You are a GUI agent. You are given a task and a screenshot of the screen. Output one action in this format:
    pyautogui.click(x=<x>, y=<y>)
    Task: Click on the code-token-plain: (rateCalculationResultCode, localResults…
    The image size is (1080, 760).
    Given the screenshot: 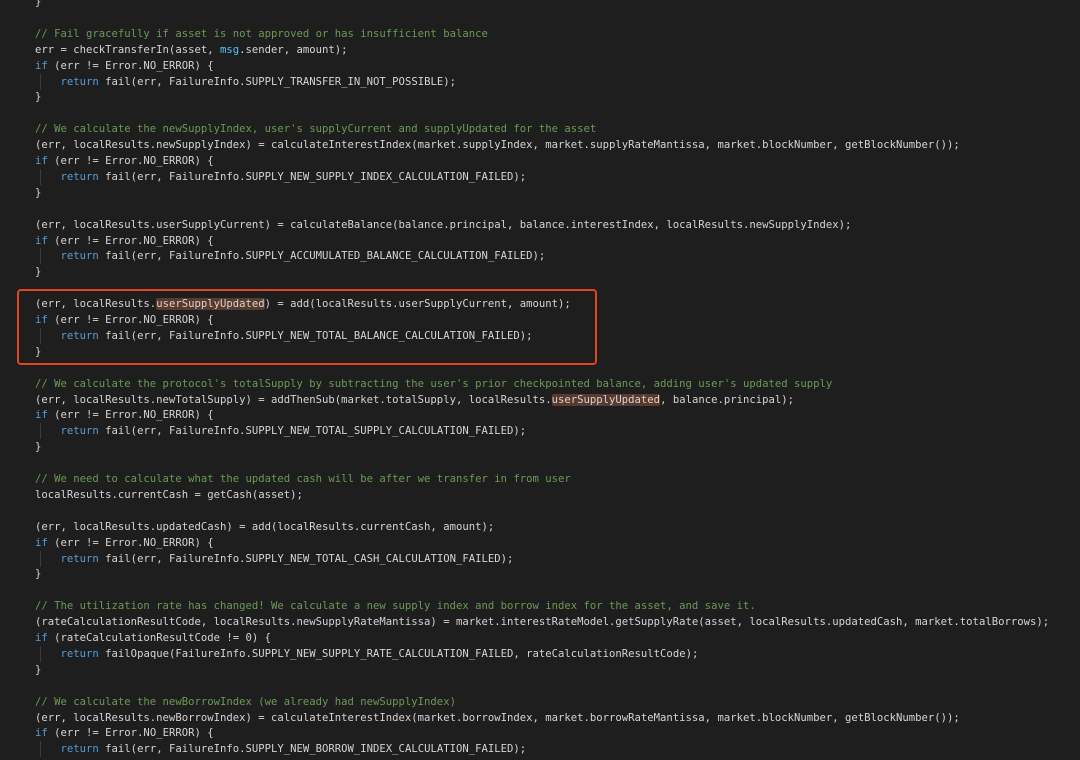 What is the action you would take?
    pyautogui.click(x=542, y=622)
    